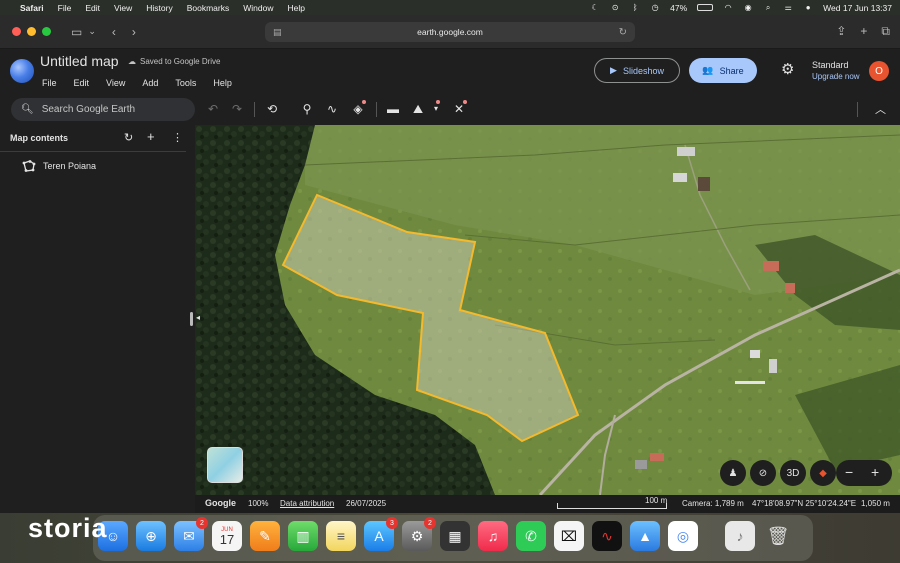  What do you see at coordinates (49, 83) in the screenshot?
I see `menu-file: File` at bounding box center [49, 83].